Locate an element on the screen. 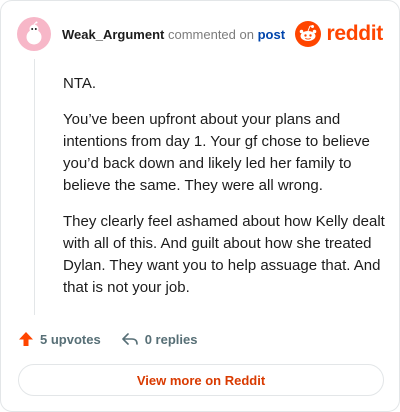 This screenshot has height=412, width=400. author-name: Weak_Argument is located at coordinates (113, 34).